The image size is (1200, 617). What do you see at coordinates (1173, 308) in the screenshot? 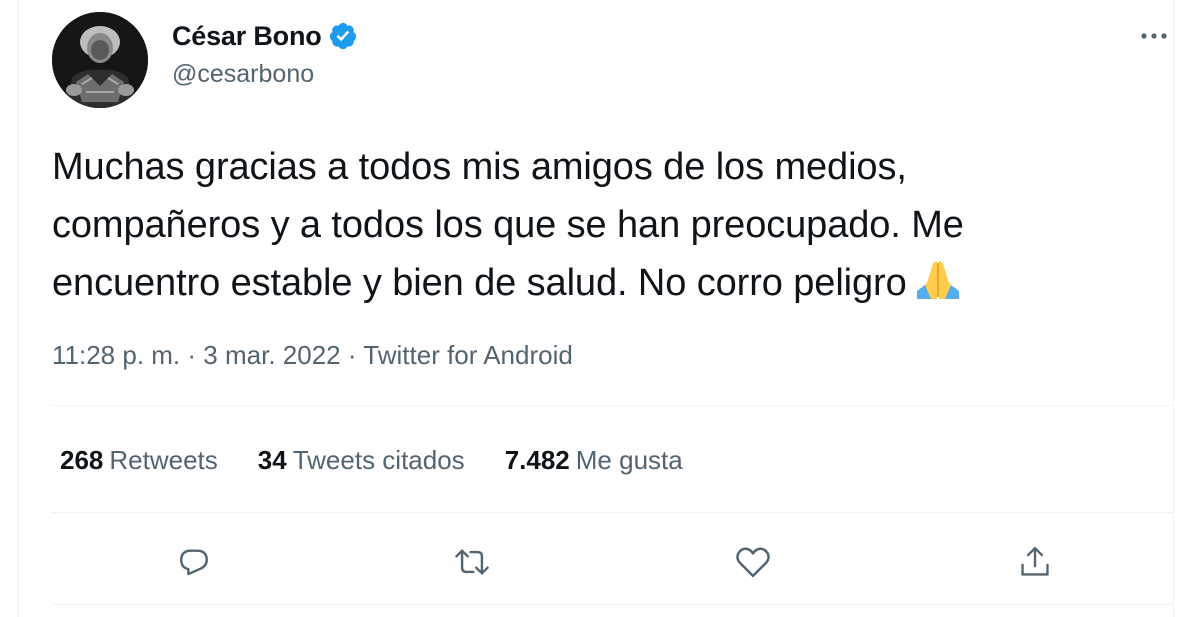
I see `card-border-right` at bounding box center [1173, 308].